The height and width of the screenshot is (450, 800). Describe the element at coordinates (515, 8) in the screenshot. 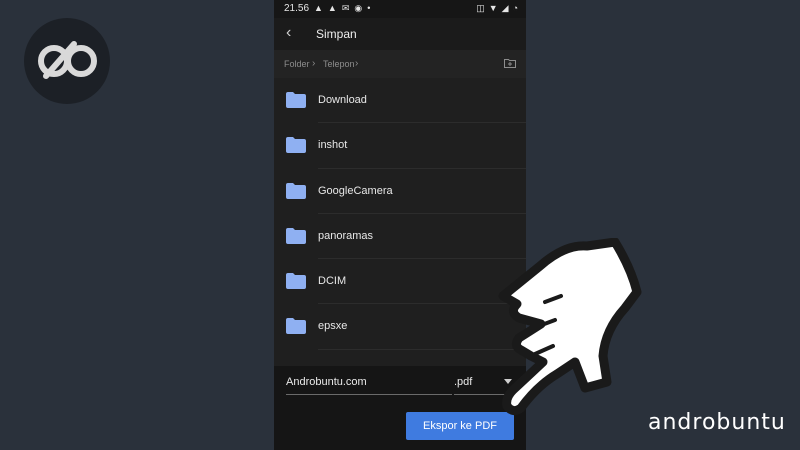

I see `battery-icon: ◔` at that location.